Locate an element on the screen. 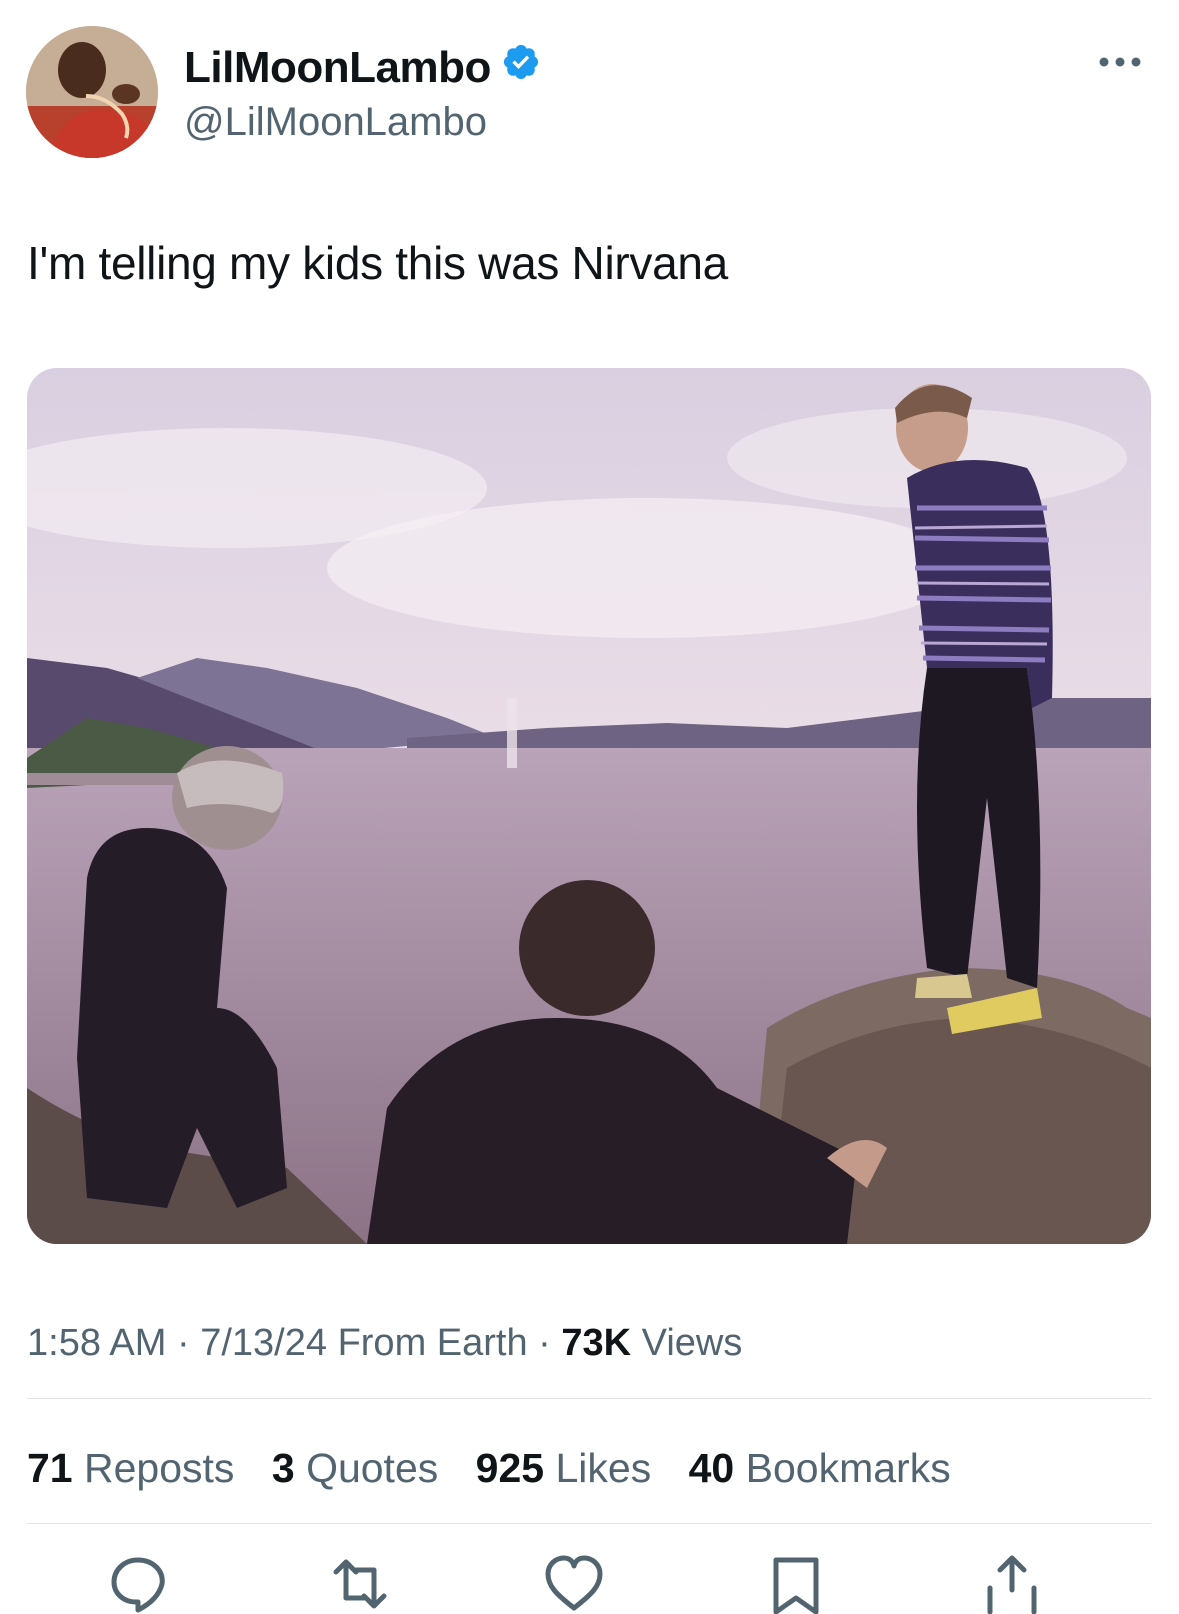  author-display-name: LilMoonLambo is located at coordinates (362, 68).